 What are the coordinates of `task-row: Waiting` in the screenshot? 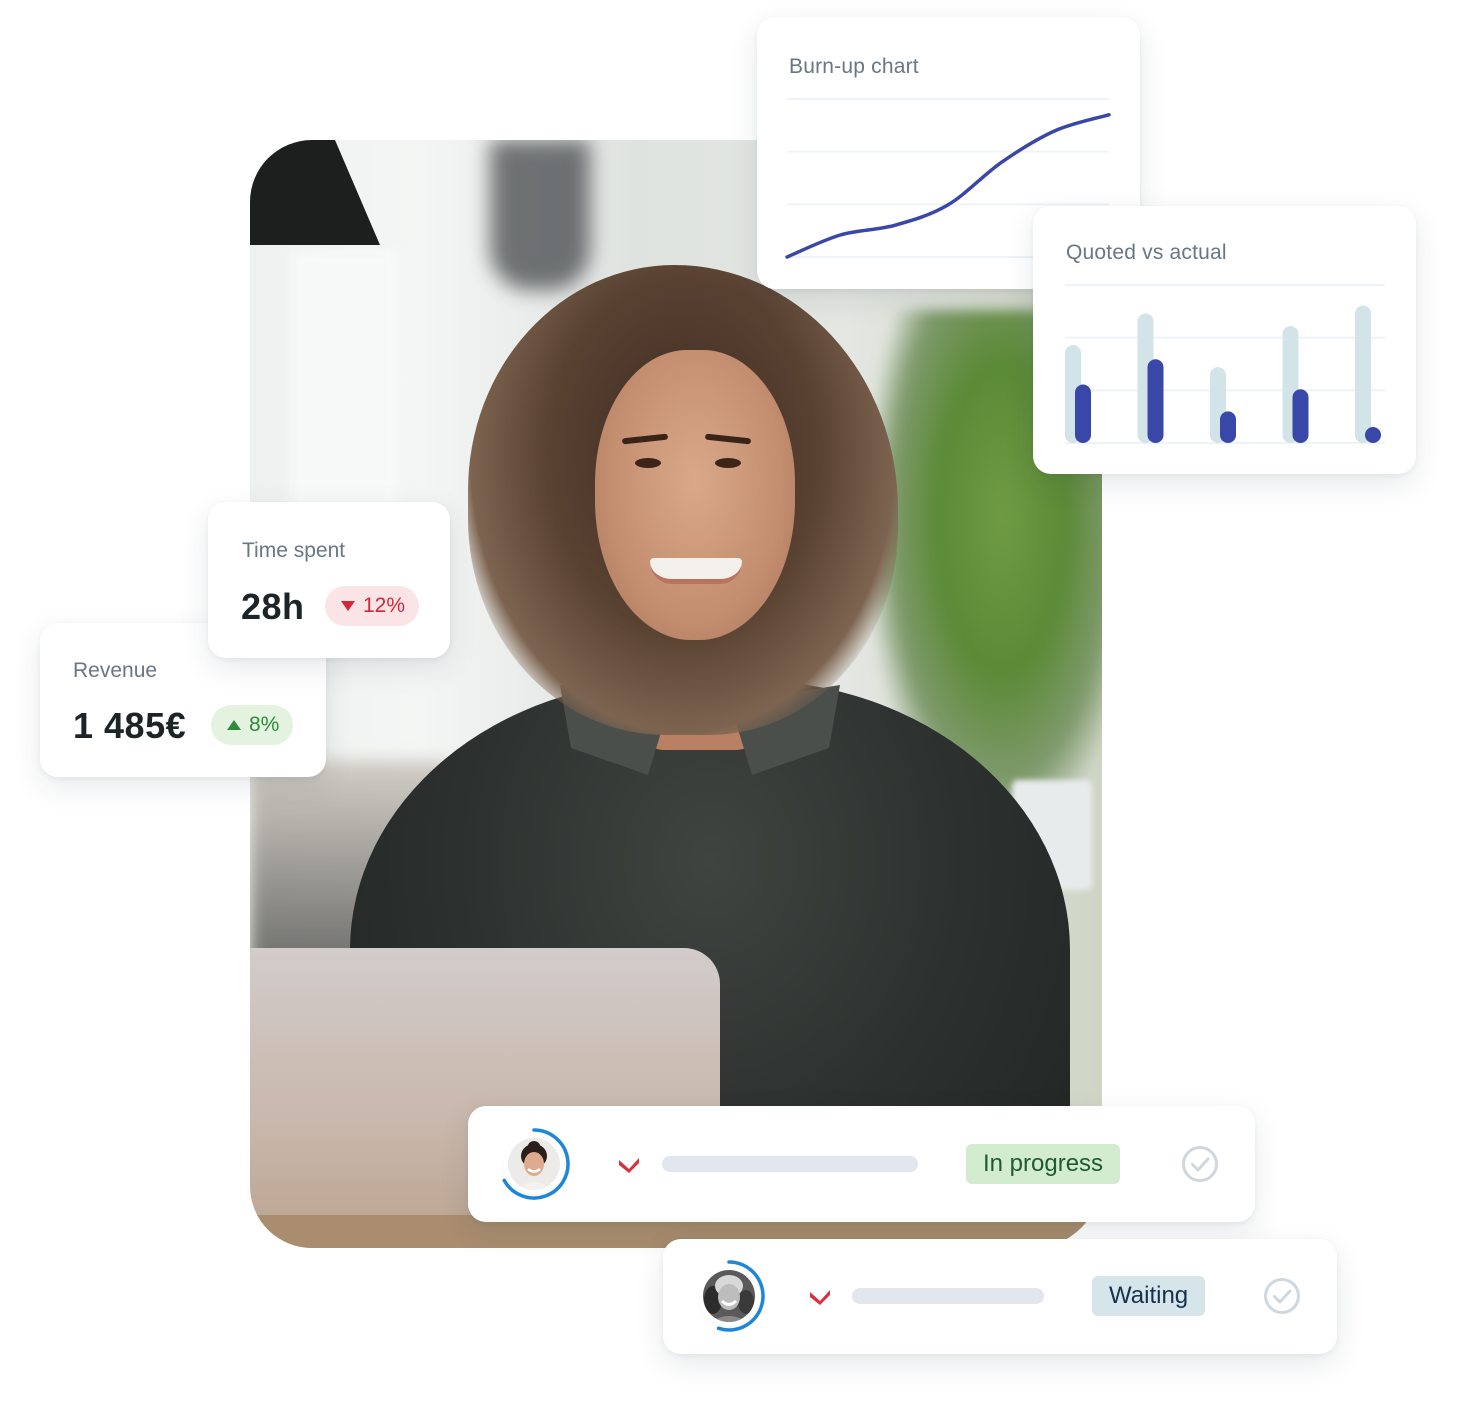 It's located at (1000, 1296).